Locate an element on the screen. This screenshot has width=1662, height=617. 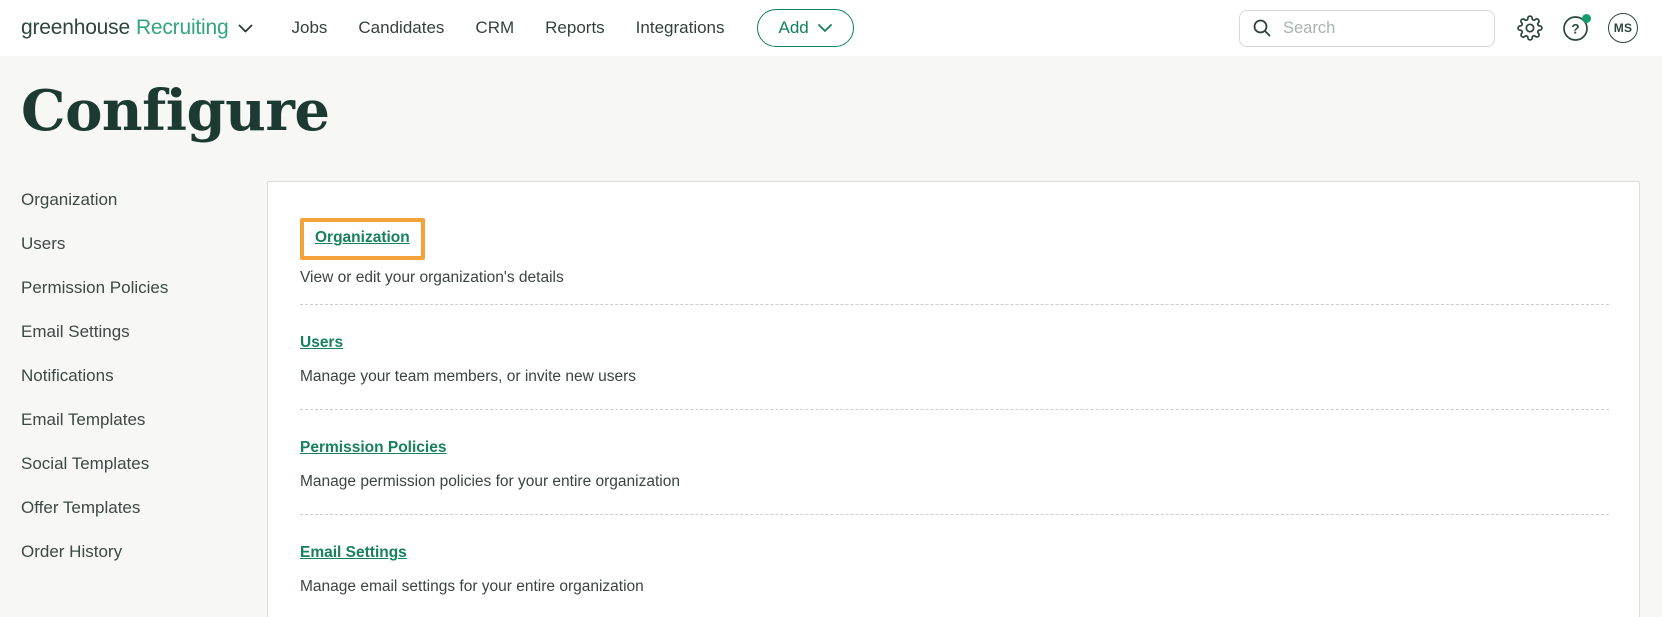
notification-dot is located at coordinates (1586, 18).